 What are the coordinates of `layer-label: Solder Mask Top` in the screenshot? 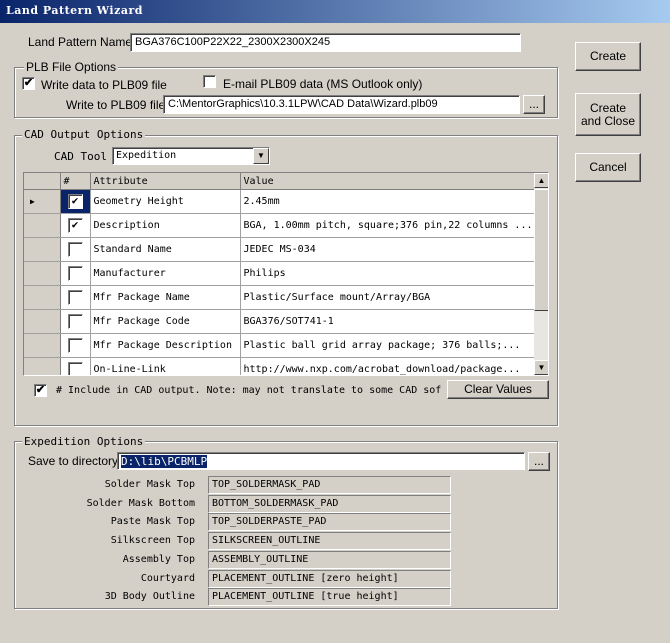 It's located at (149, 484).